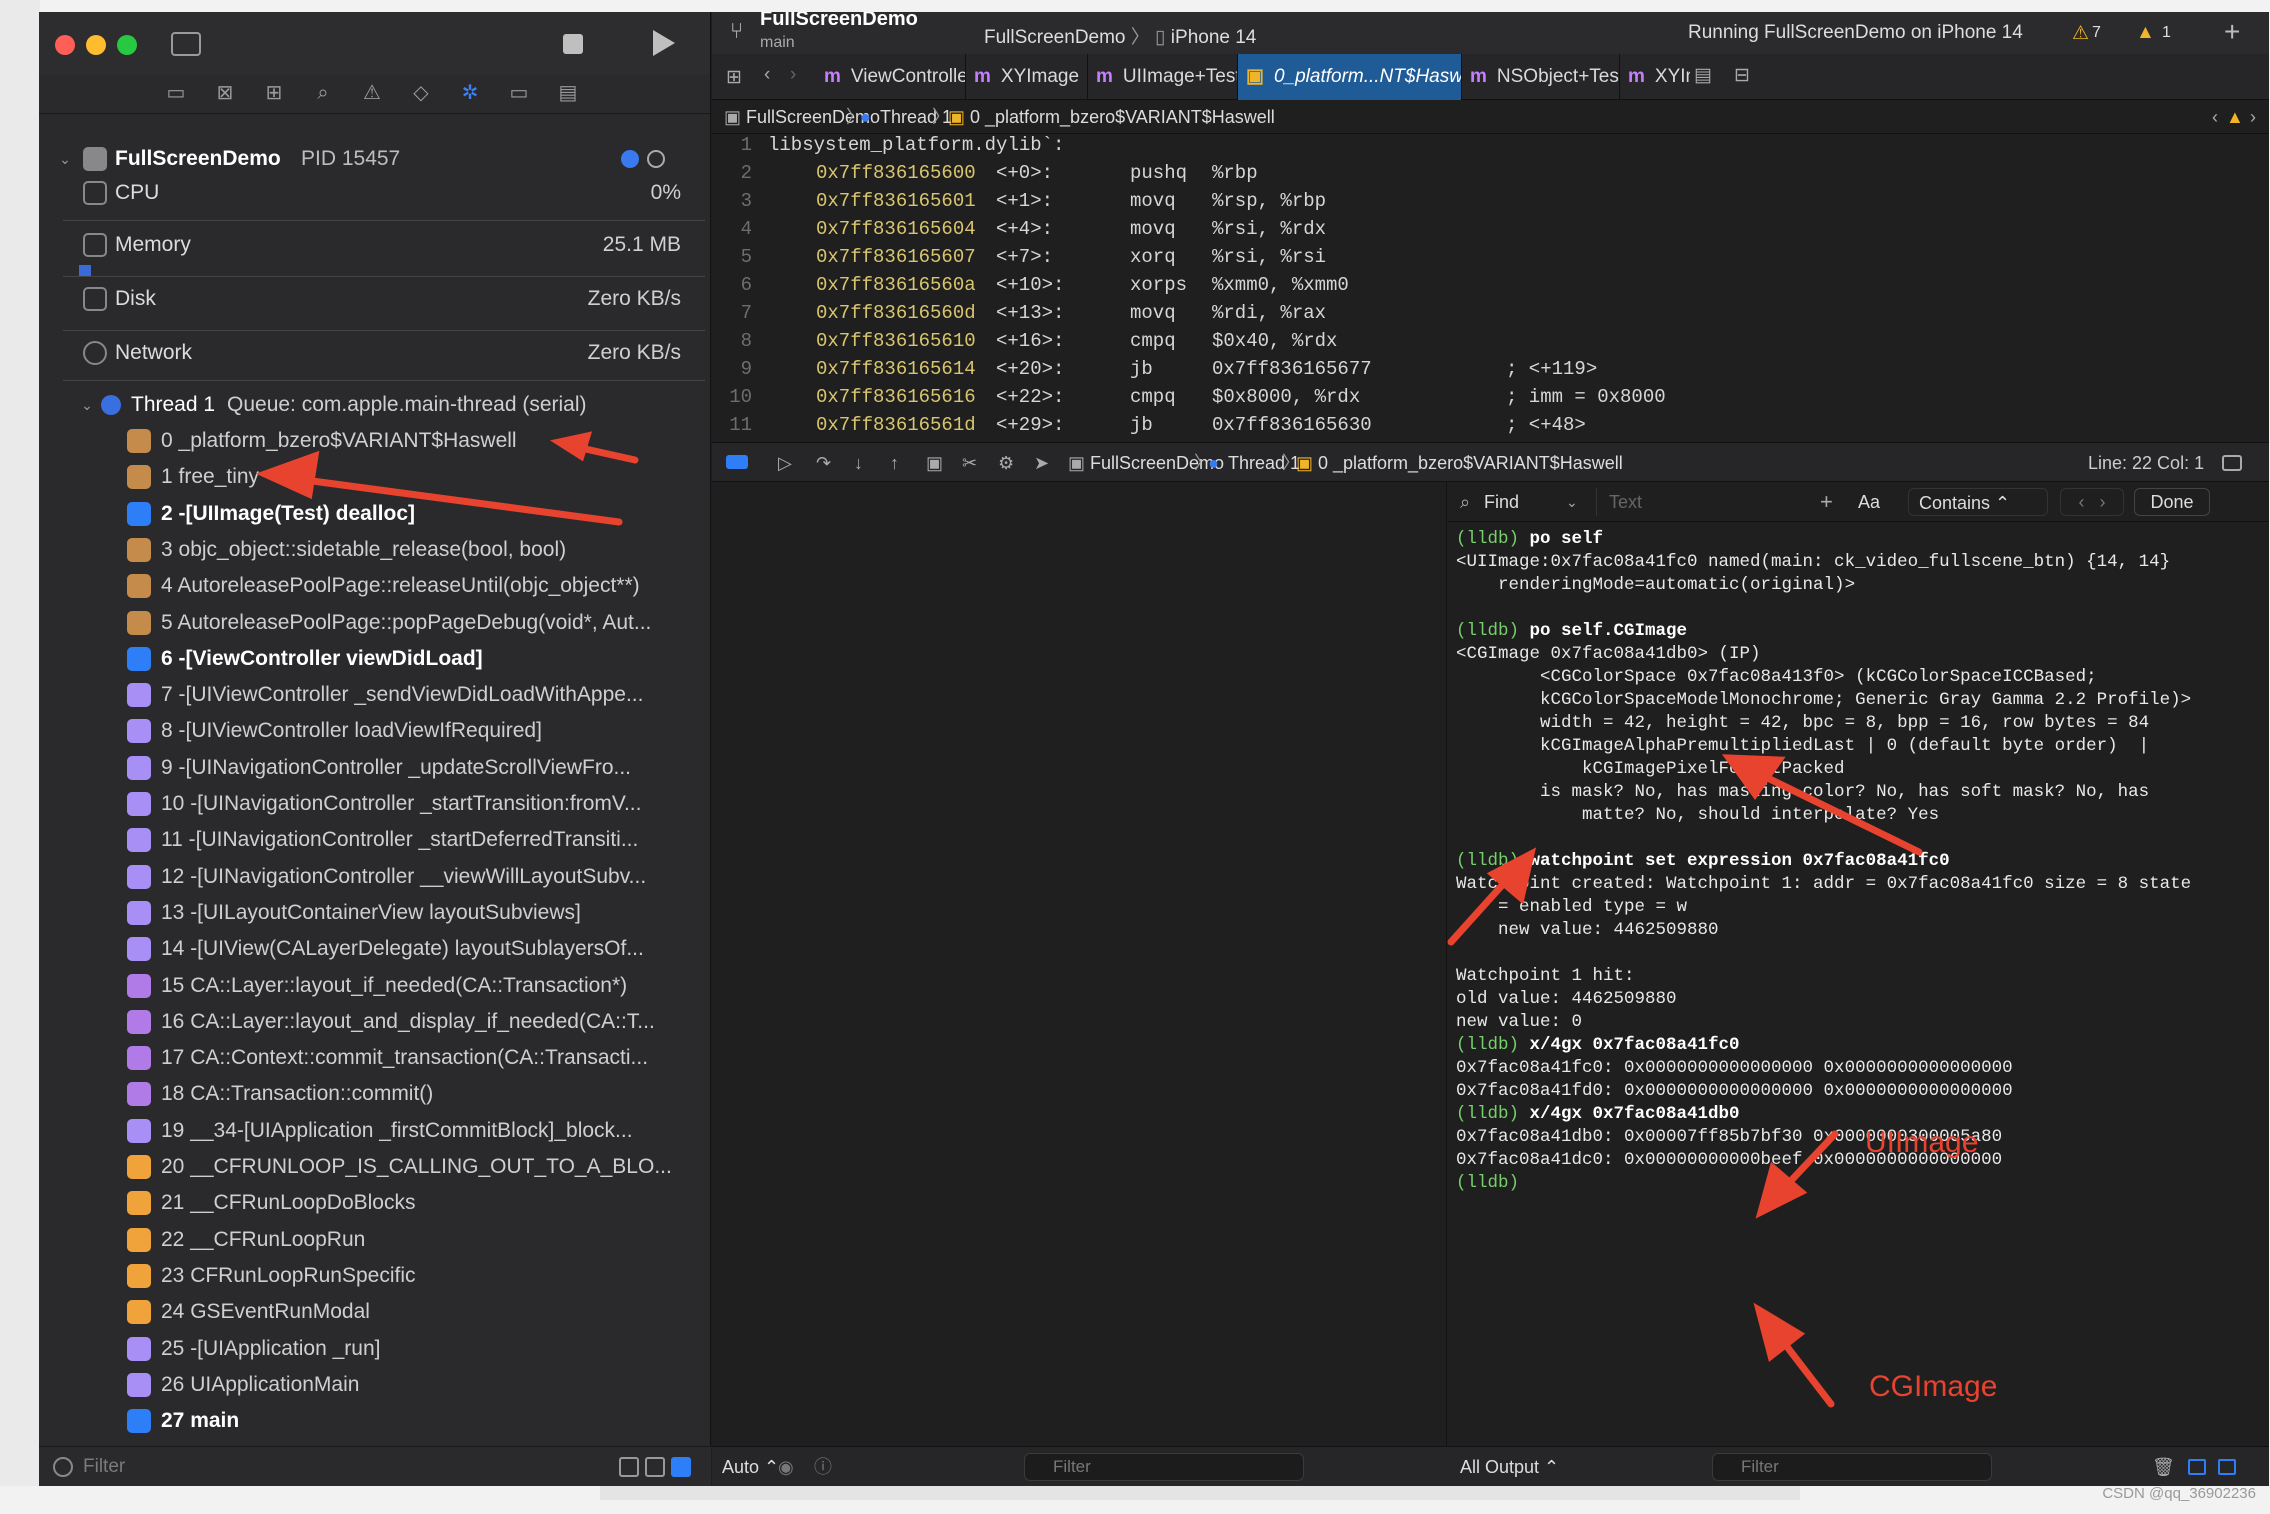 This screenshot has height=1514, width=2270. Describe the element at coordinates (786, 1466) in the screenshot. I see `eye-icon: ◉` at that location.